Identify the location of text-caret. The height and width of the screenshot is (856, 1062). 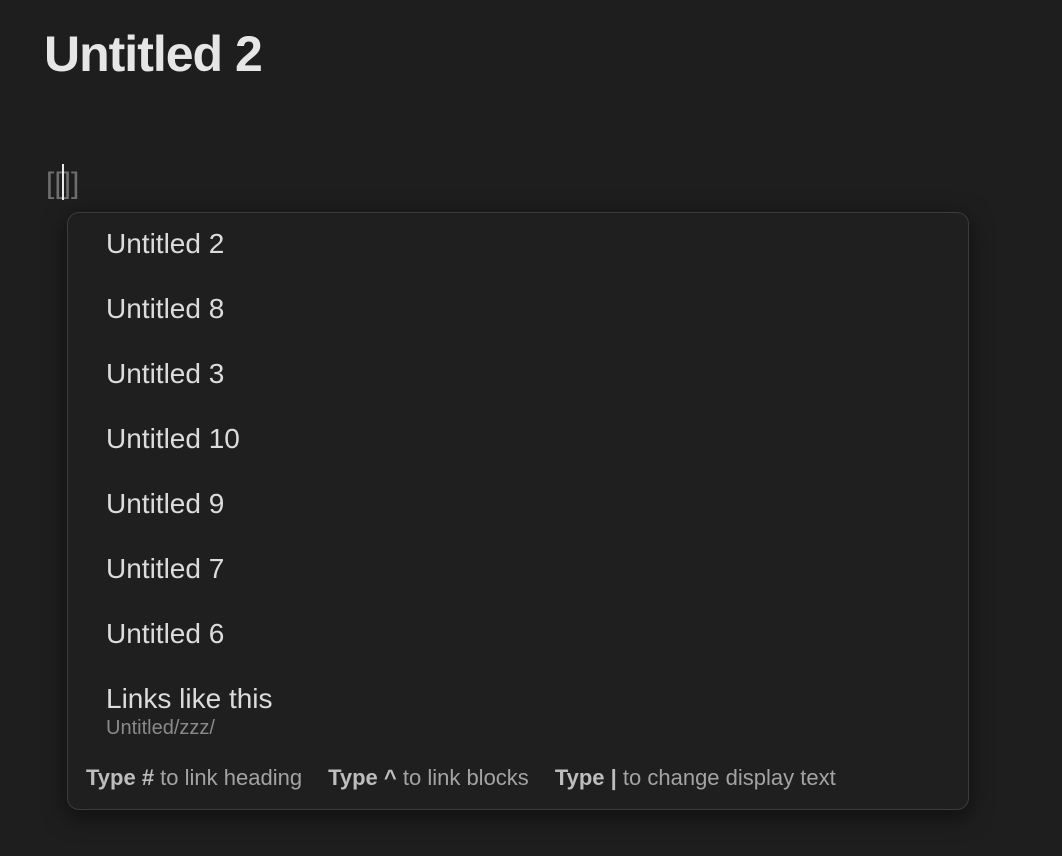
(62, 182).